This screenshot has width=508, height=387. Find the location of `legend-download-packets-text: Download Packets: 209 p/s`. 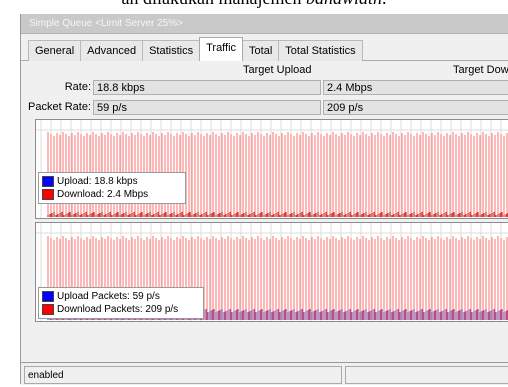

legend-download-packets-text: Download Packets: 209 p/s is located at coordinates (118, 309).